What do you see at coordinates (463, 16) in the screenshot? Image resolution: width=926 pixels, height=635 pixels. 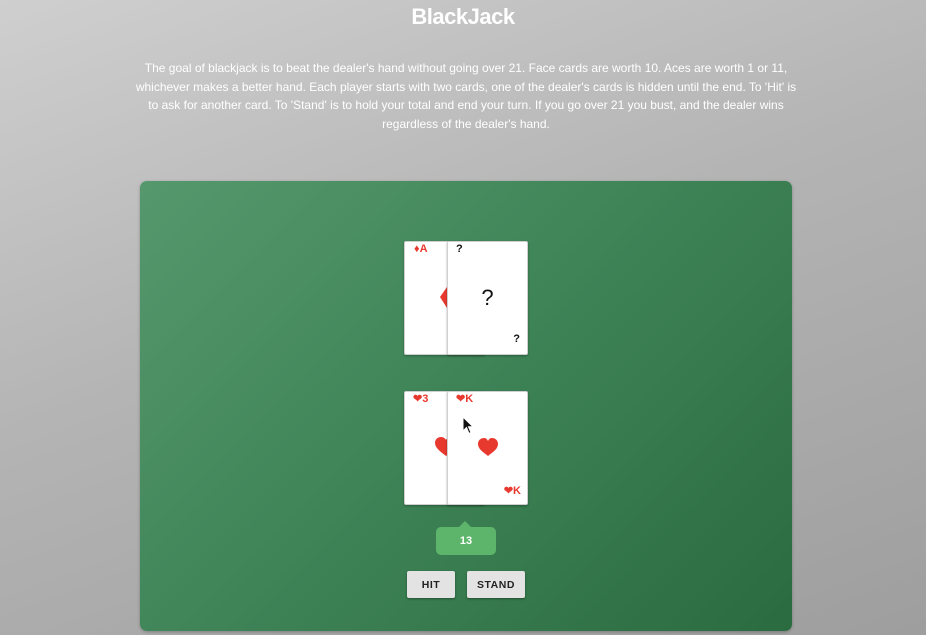 I see `page-title: BlackJack` at bounding box center [463, 16].